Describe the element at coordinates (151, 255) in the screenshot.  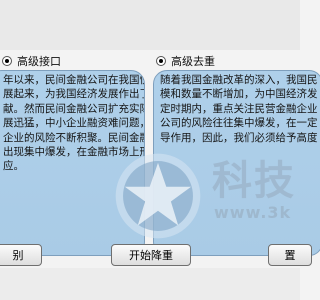
I see `start-rewrite-button: 开始降重` at that location.